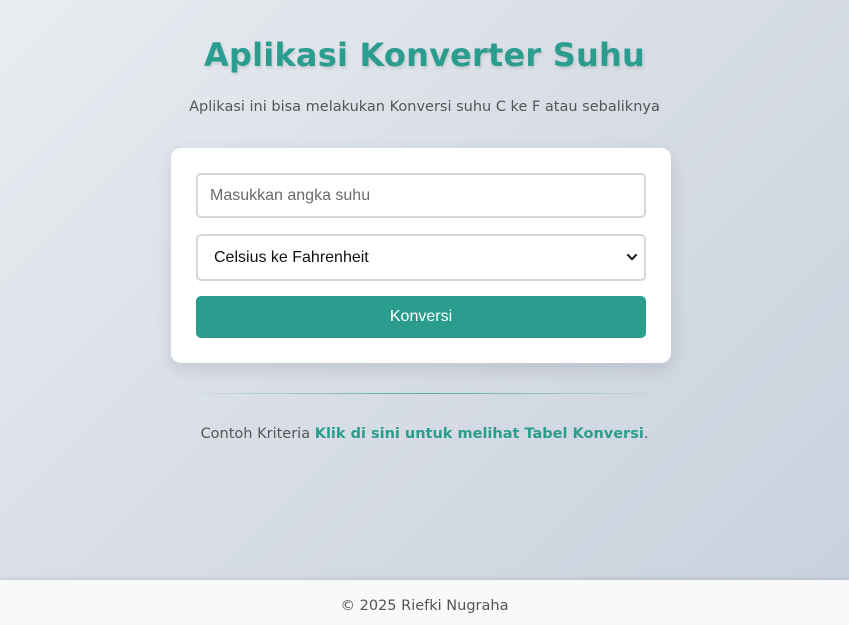 The image size is (849, 625). Describe the element at coordinates (291, 257) in the screenshot. I see `conversion-select-value: Celsius ke Fahrenheit` at that location.